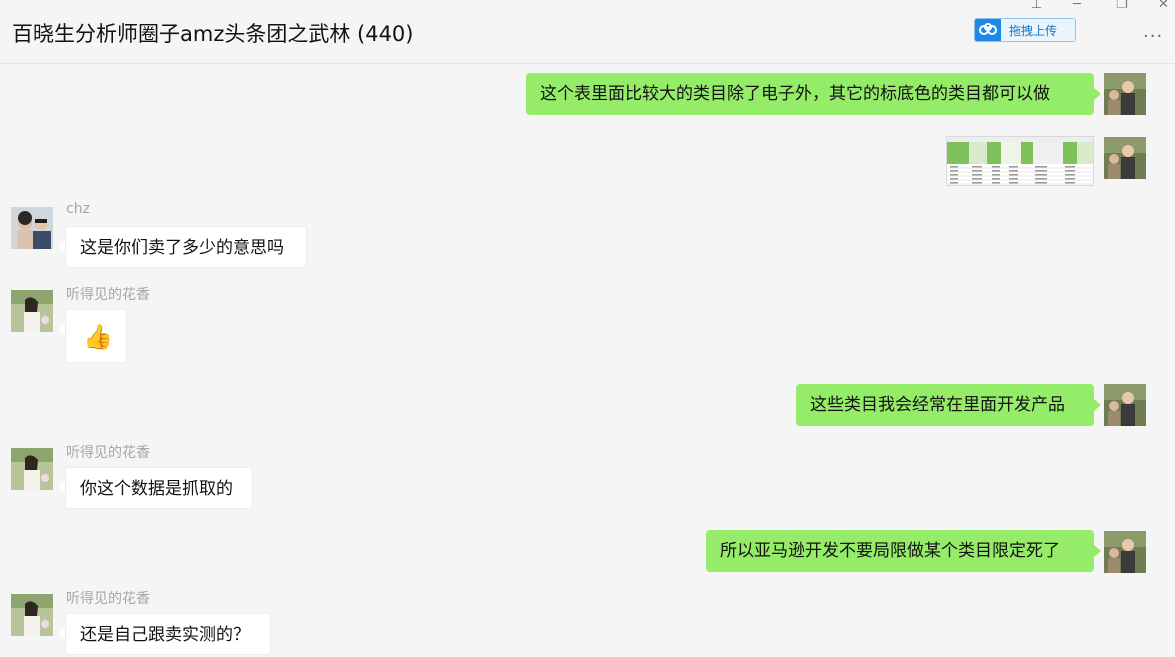 The height and width of the screenshot is (657, 1175). I want to click on message-bubble-mine: 所以亚马逊开发不要局限做某个类目限定死了, so click(900, 551).